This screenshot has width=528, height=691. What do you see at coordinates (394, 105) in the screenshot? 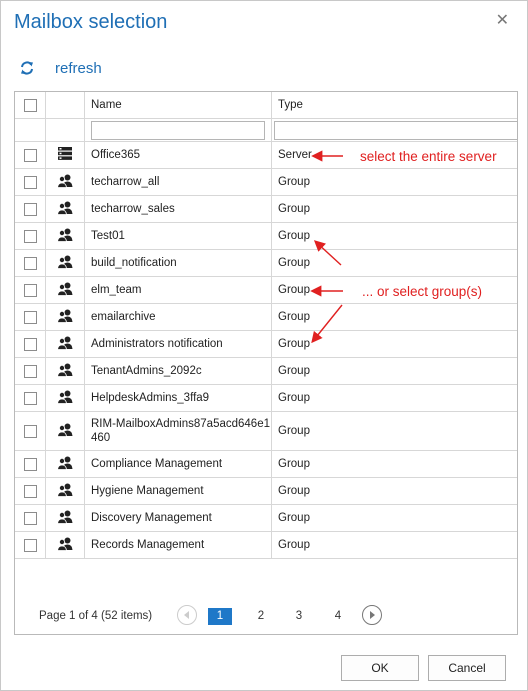
I see `type-column-header: Type` at bounding box center [394, 105].